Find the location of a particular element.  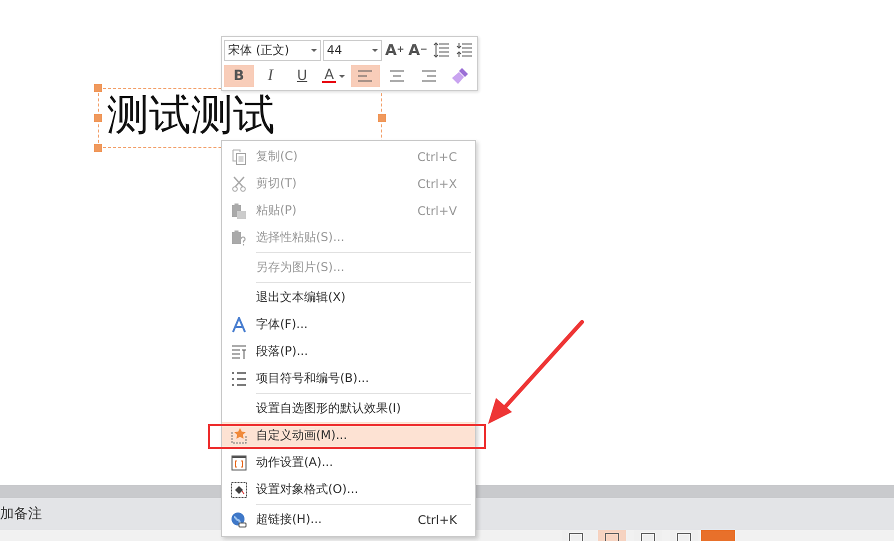

action-icon is located at coordinates (239, 462).